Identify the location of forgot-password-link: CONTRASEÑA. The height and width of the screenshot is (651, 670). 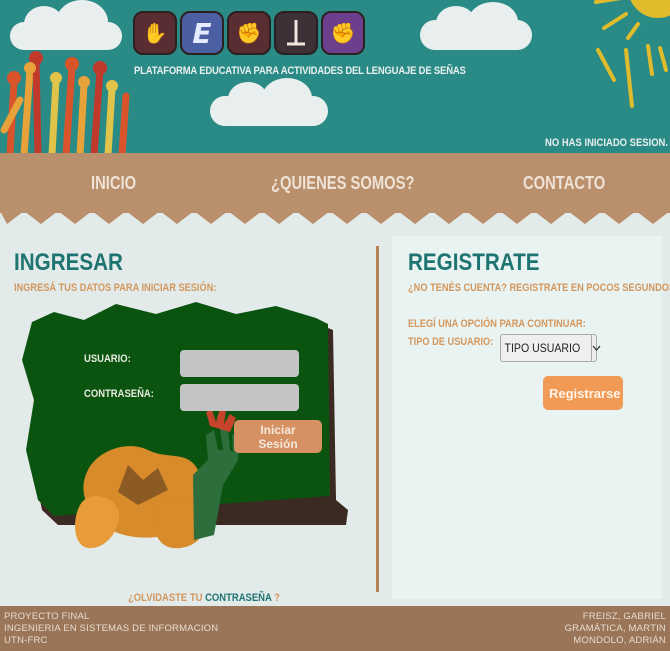
(238, 598).